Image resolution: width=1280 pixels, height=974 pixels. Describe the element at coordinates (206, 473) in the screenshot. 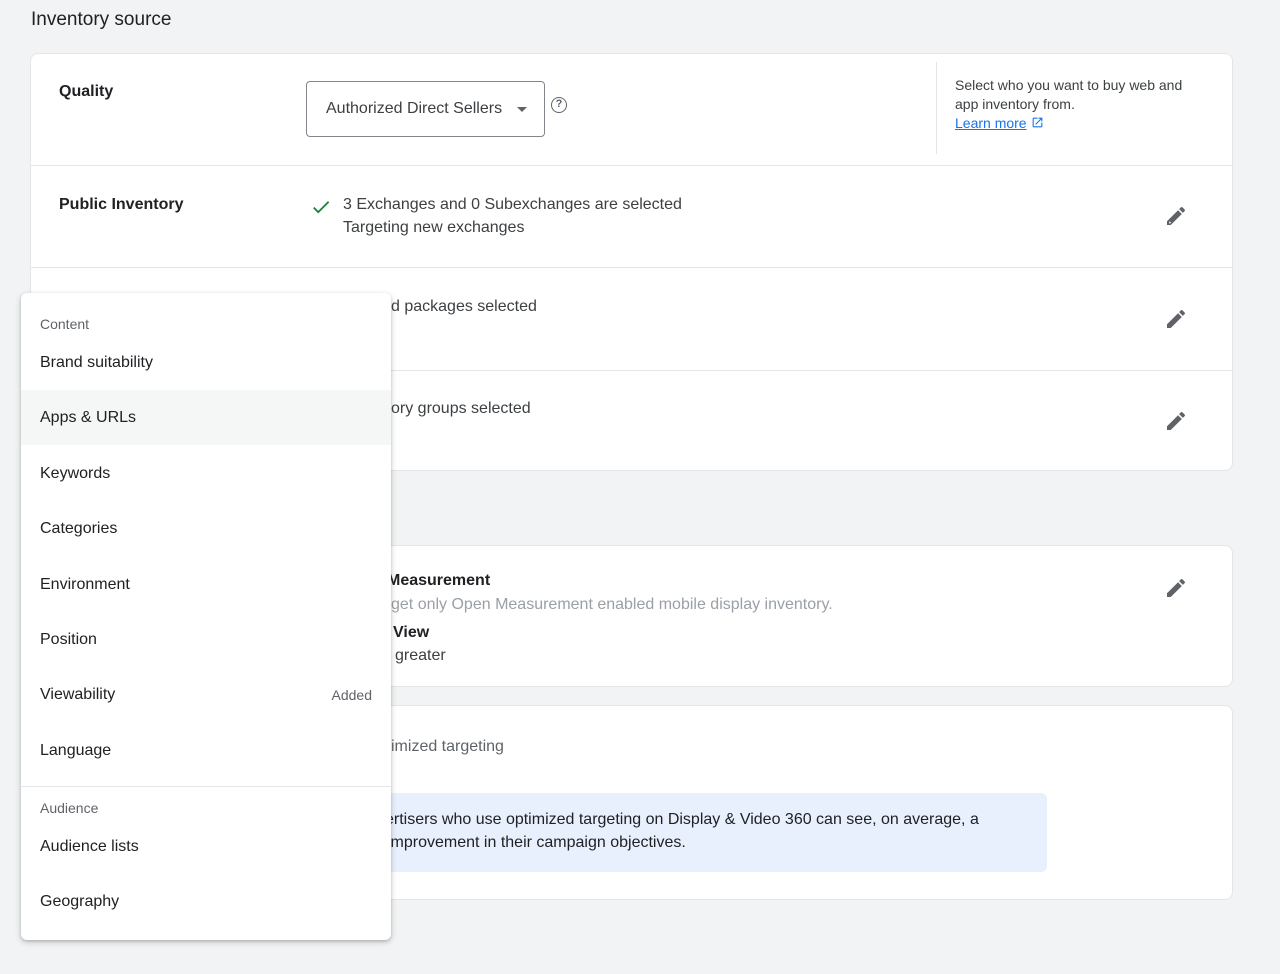

I see `menu-item-keywords: Keywords` at that location.